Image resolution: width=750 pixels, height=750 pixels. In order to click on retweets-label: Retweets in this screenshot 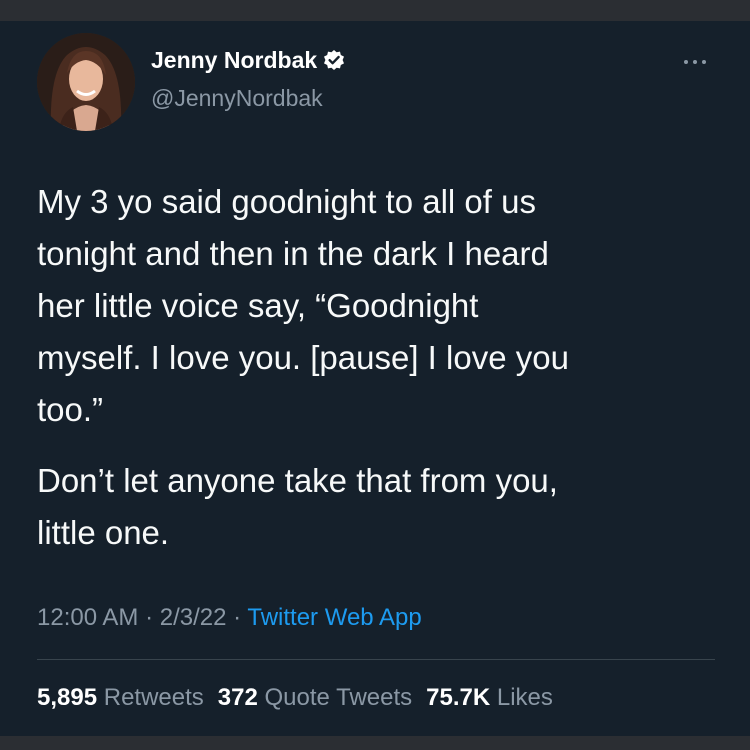, I will do `click(153, 697)`.